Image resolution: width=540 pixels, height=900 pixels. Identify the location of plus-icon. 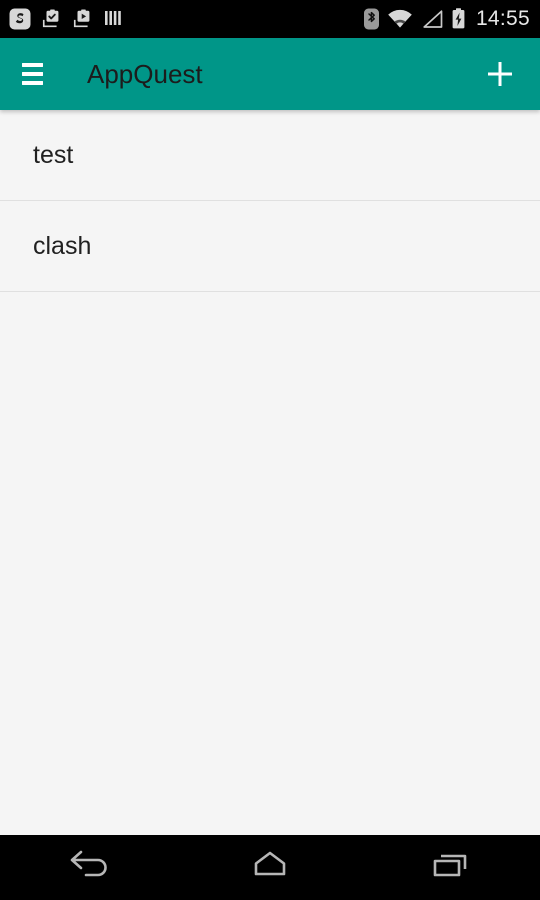
(500, 74).